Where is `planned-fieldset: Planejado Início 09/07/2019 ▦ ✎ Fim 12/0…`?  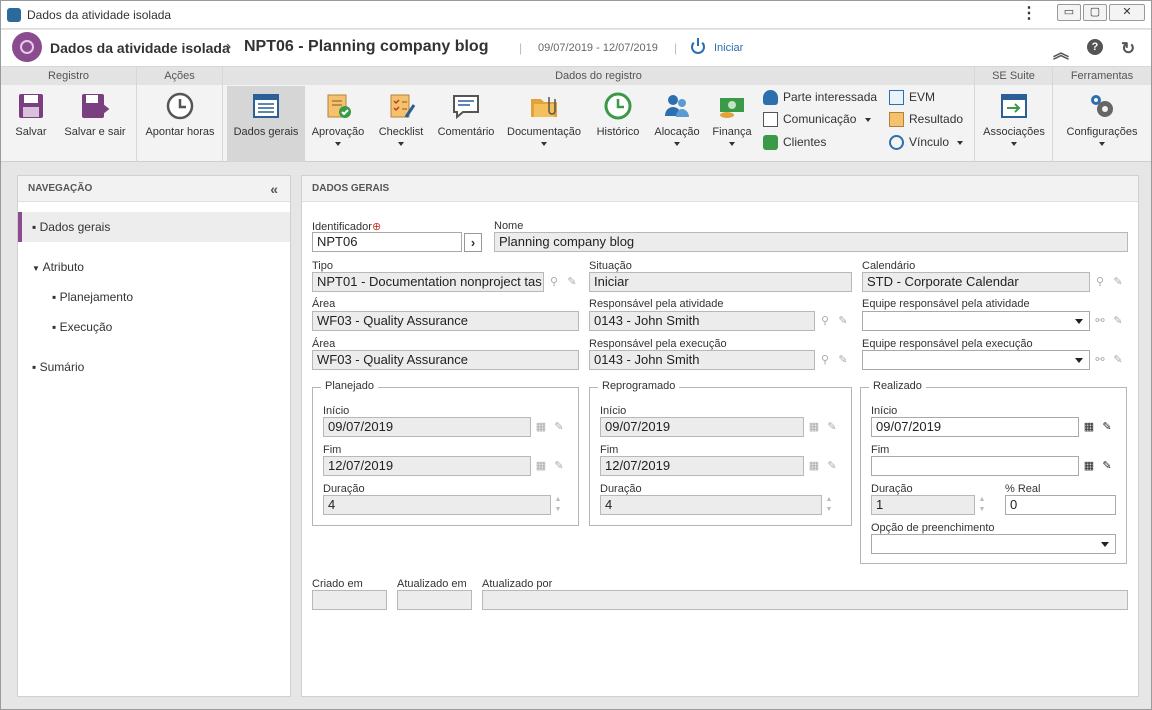 planned-fieldset: Planejado Início 09/07/2019 ▦ ✎ Fim 12/0… is located at coordinates (445, 453).